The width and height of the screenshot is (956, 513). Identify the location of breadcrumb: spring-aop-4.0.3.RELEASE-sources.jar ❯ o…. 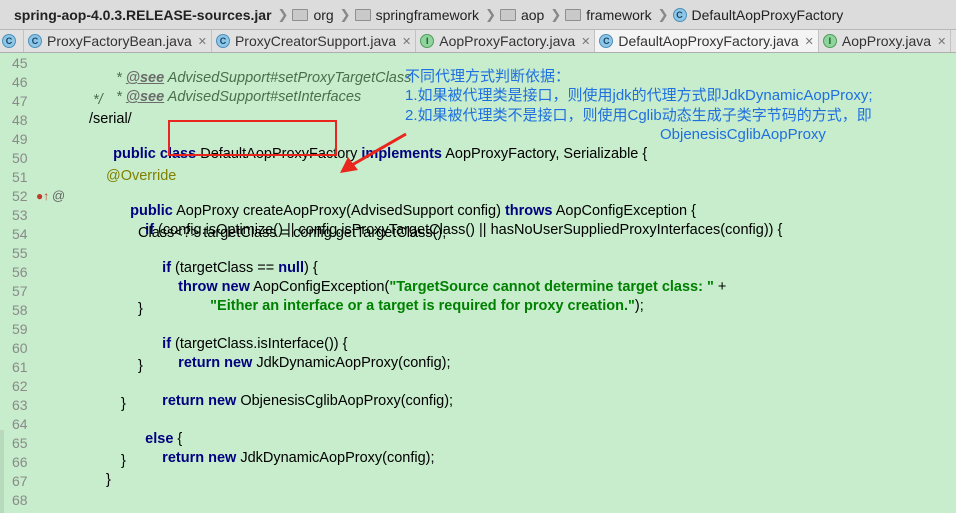
(478, 15).